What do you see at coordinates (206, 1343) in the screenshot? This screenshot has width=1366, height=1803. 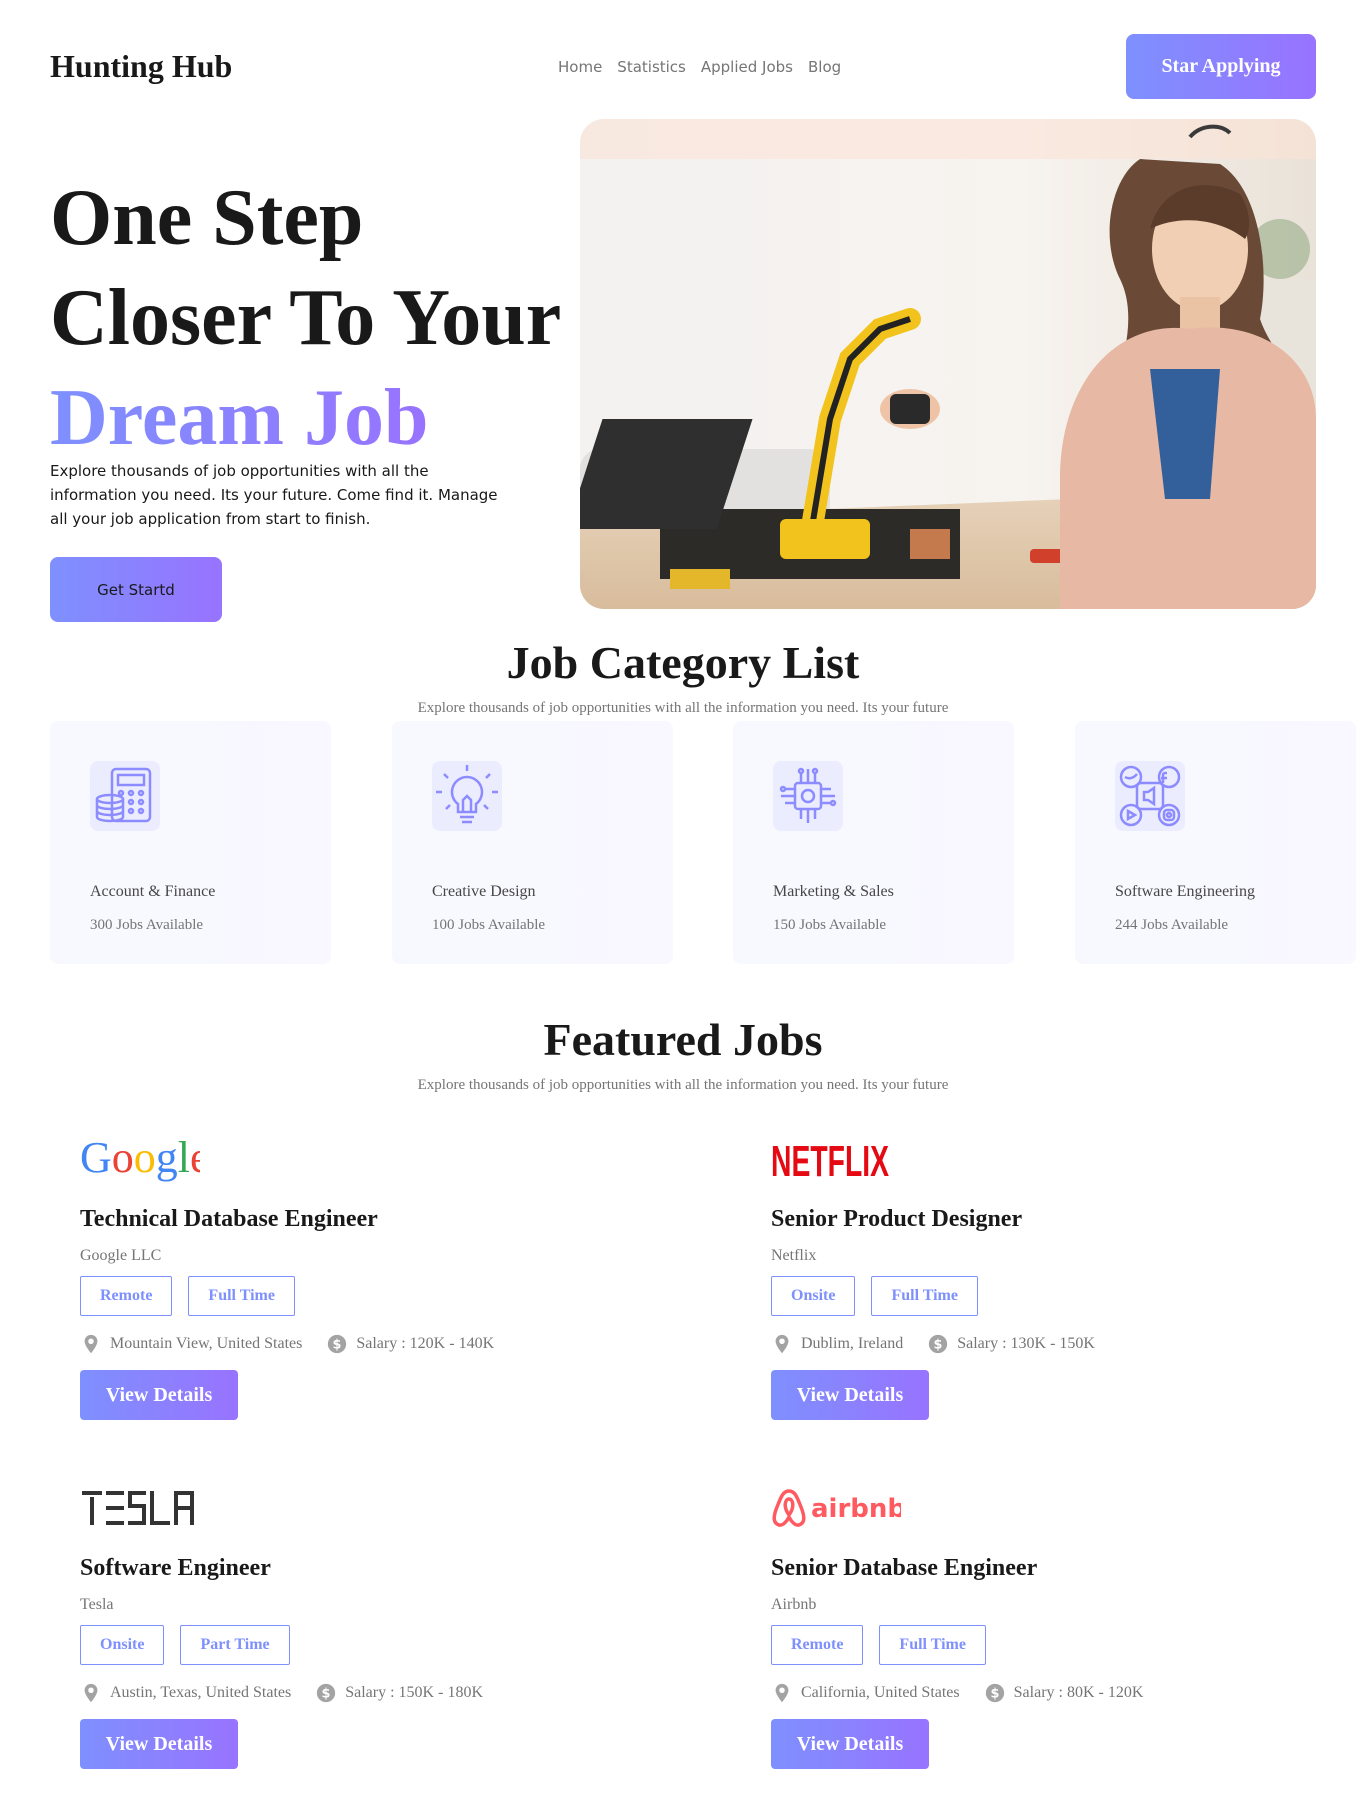 I see `job-location: Mountain View, United States` at bounding box center [206, 1343].